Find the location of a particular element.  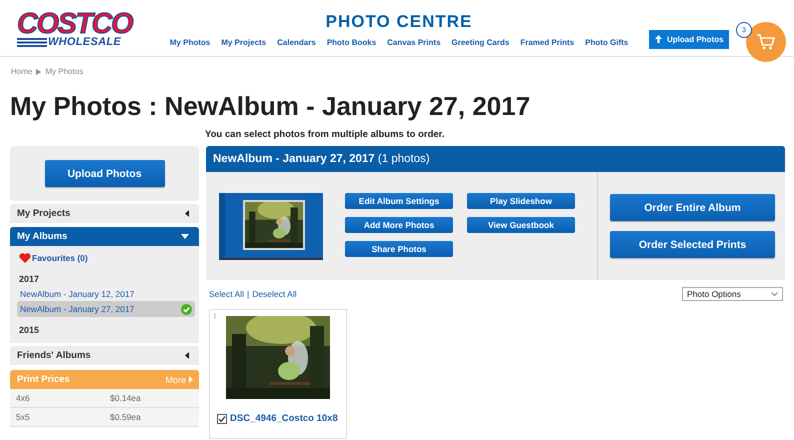

nav-link: Canvas Prints is located at coordinates (414, 42).